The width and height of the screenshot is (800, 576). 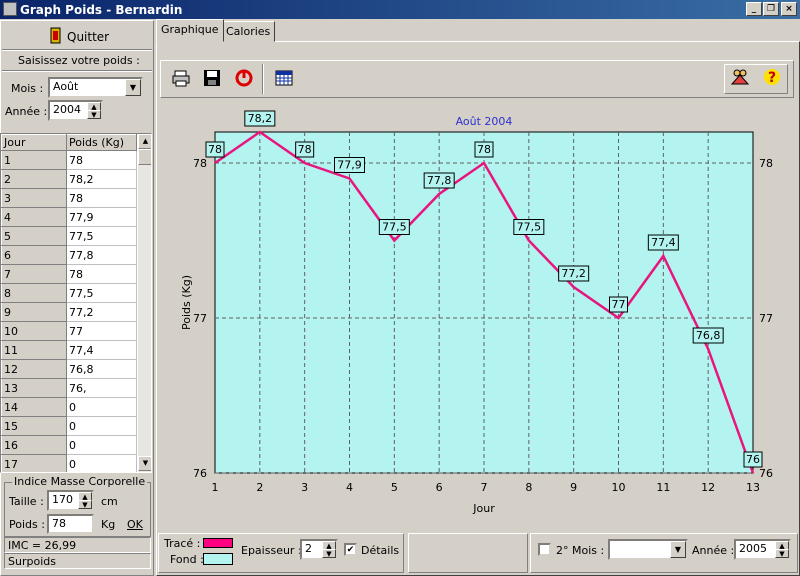 What do you see at coordinates (182, 543) in the screenshot?
I see `trace-label: Tracé :` at bounding box center [182, 543].